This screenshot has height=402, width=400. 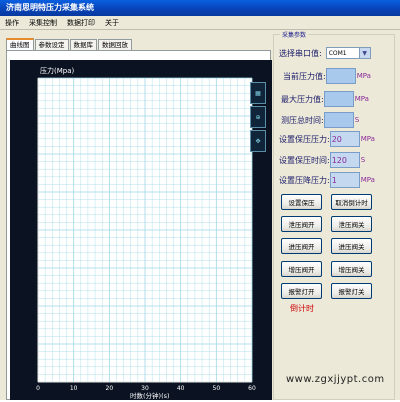 I want to click on x-tick-label: 10, so click(x=74, y=388).